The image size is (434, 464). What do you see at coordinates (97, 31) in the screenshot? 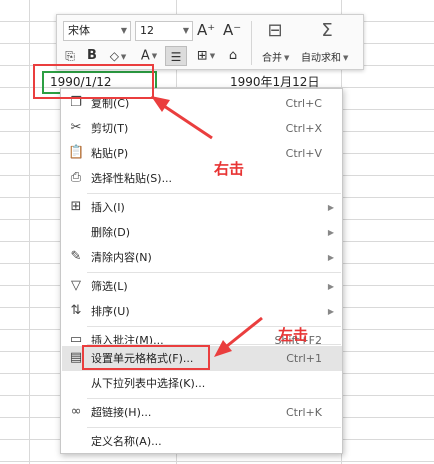
I see `font-name-select: 宋体 ▼` at bounding box center [97, 31].